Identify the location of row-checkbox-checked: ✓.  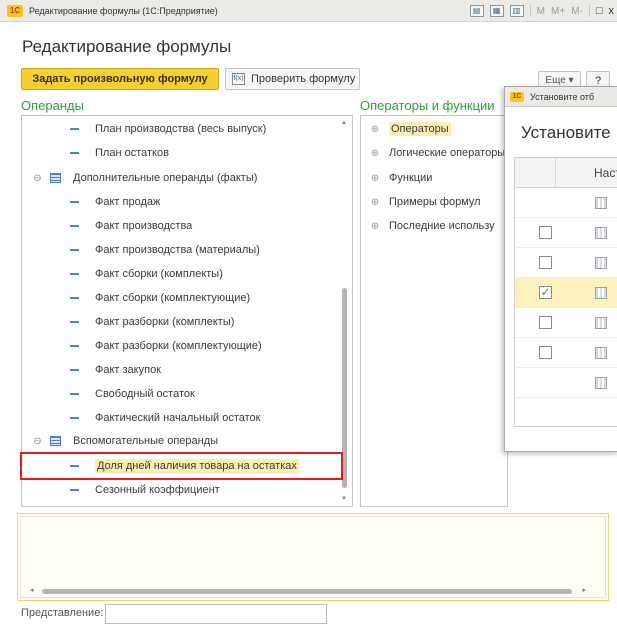
(545, 292).